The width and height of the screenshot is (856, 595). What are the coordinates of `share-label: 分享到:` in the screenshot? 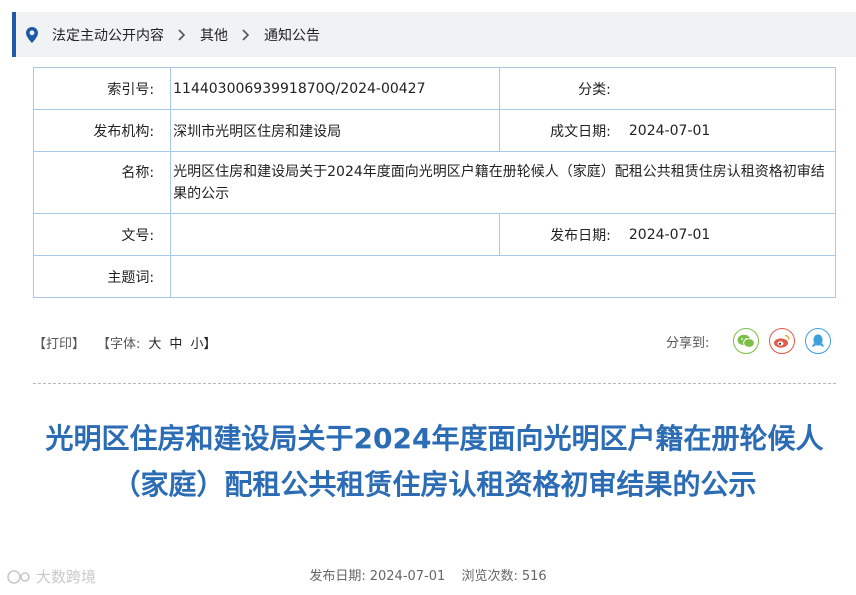 It's located at (688, 343).